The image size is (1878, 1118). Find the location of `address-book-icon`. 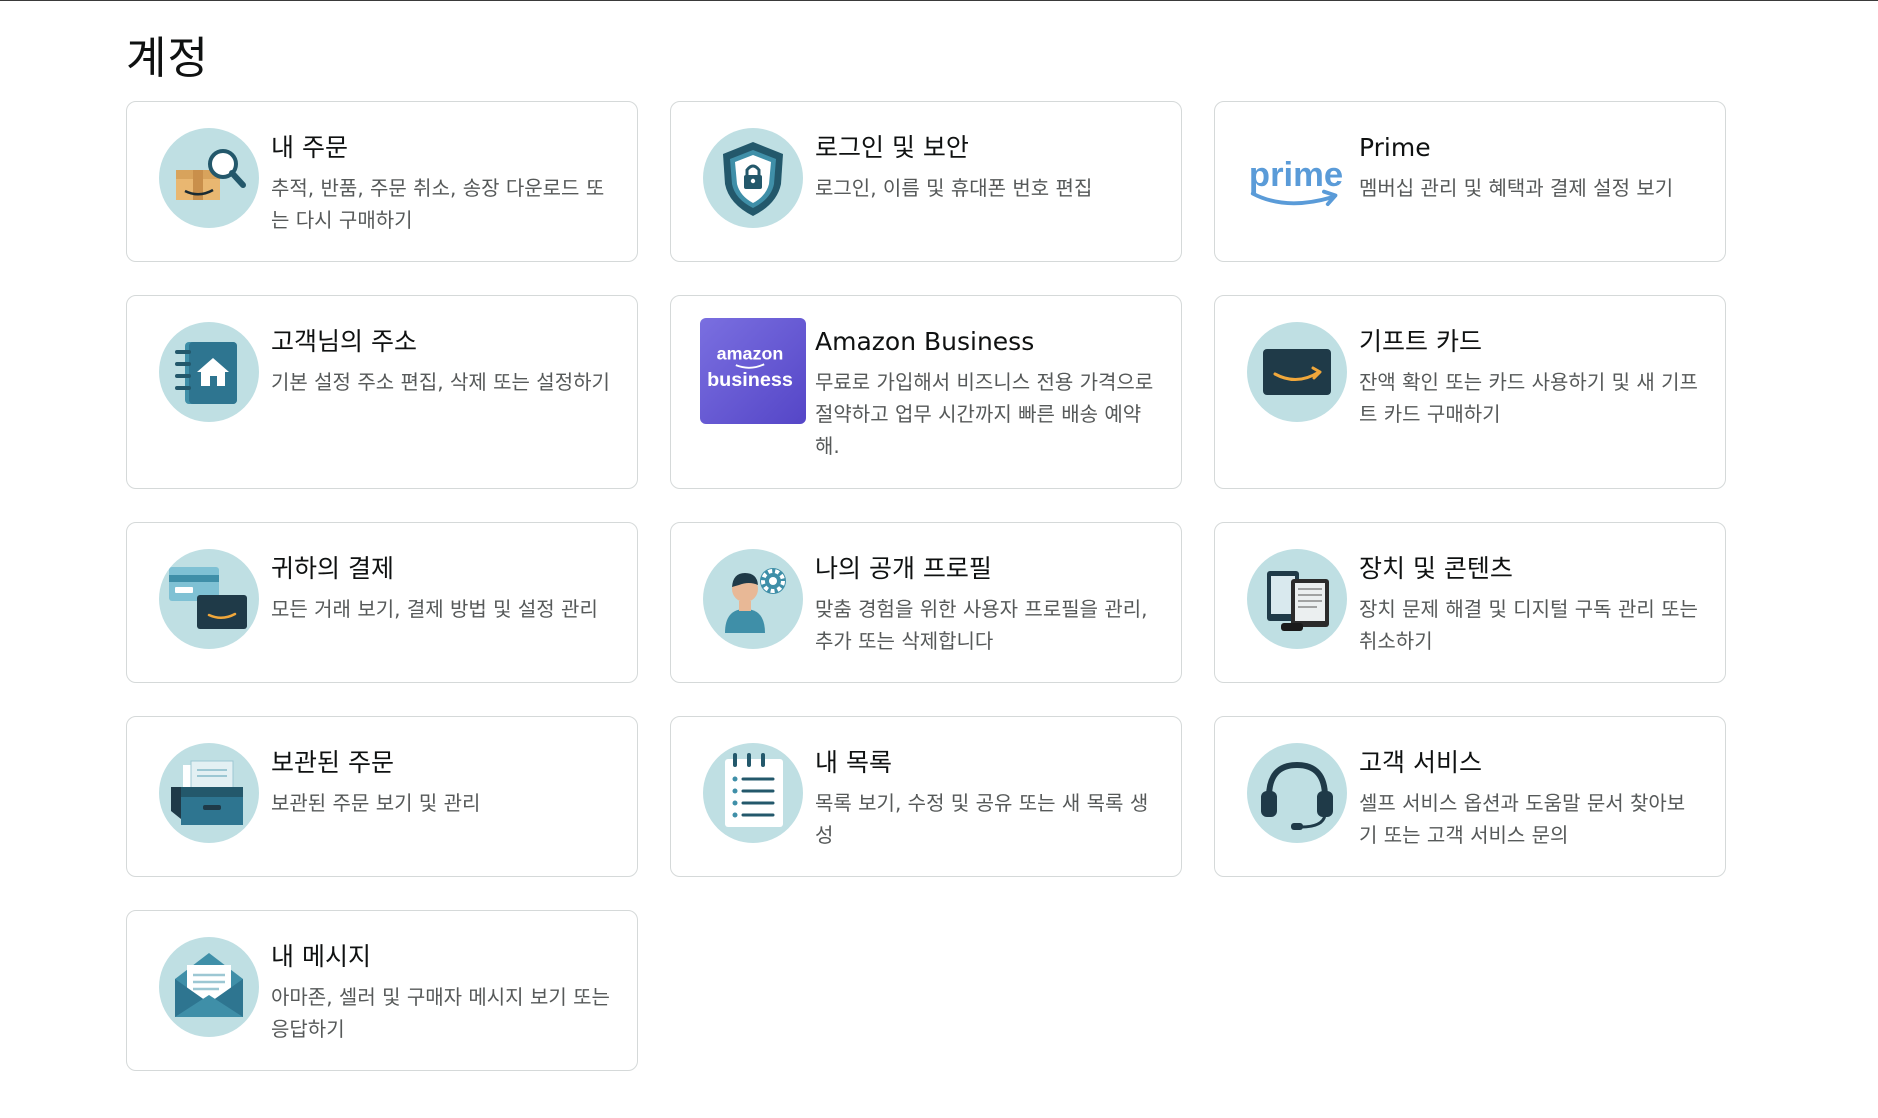

address-book-icon is located at coordinates (209, 372).